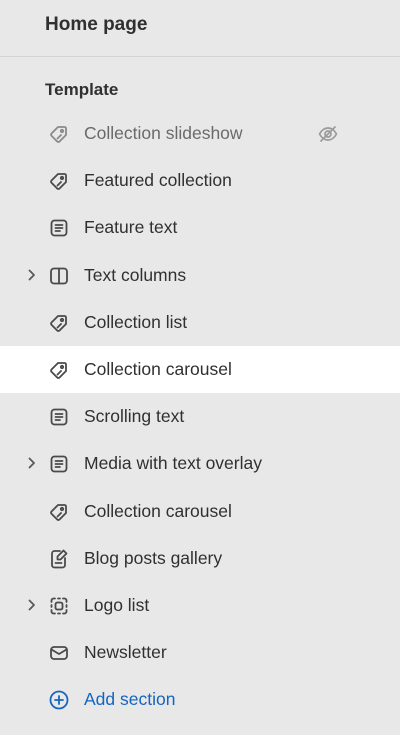 The width and height of the screenshot is (400, 735). Describe the element at coordinates (59, 700) in the screenshot. I see `plus-circle-icon` at that location.